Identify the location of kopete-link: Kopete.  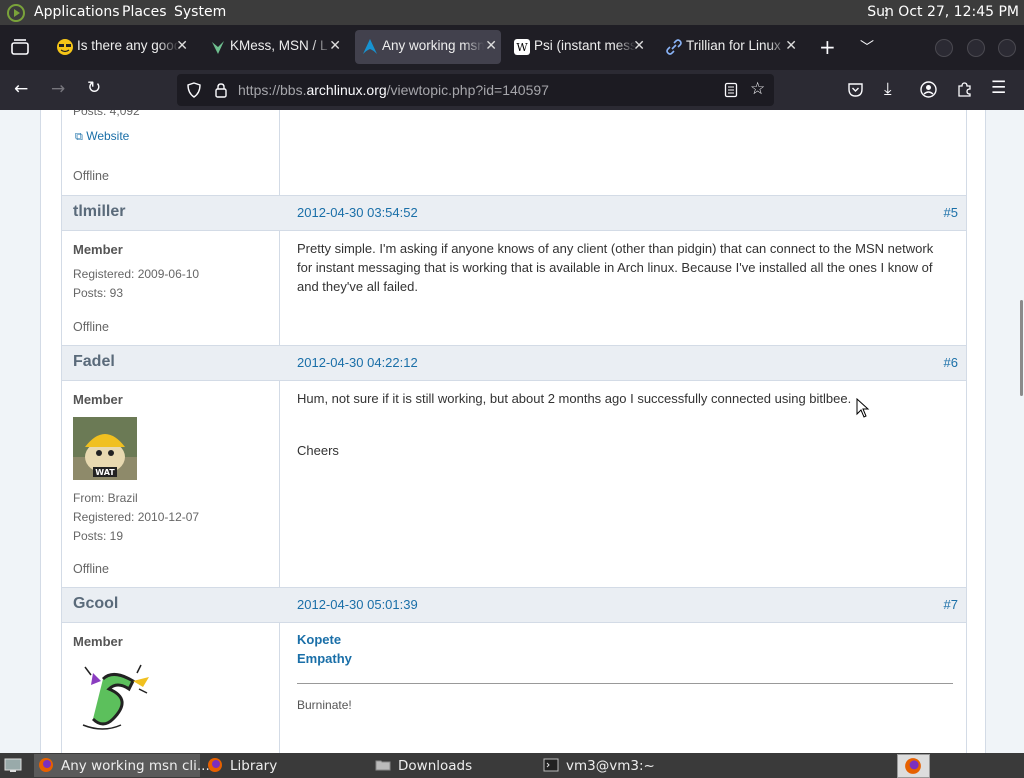
(319, 639).